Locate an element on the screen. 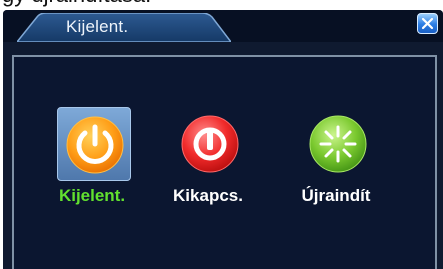 Image resolution: width=443 pixels, height=269 pixels. shutdown-icon-wrap is located at coordinates (210, 144).